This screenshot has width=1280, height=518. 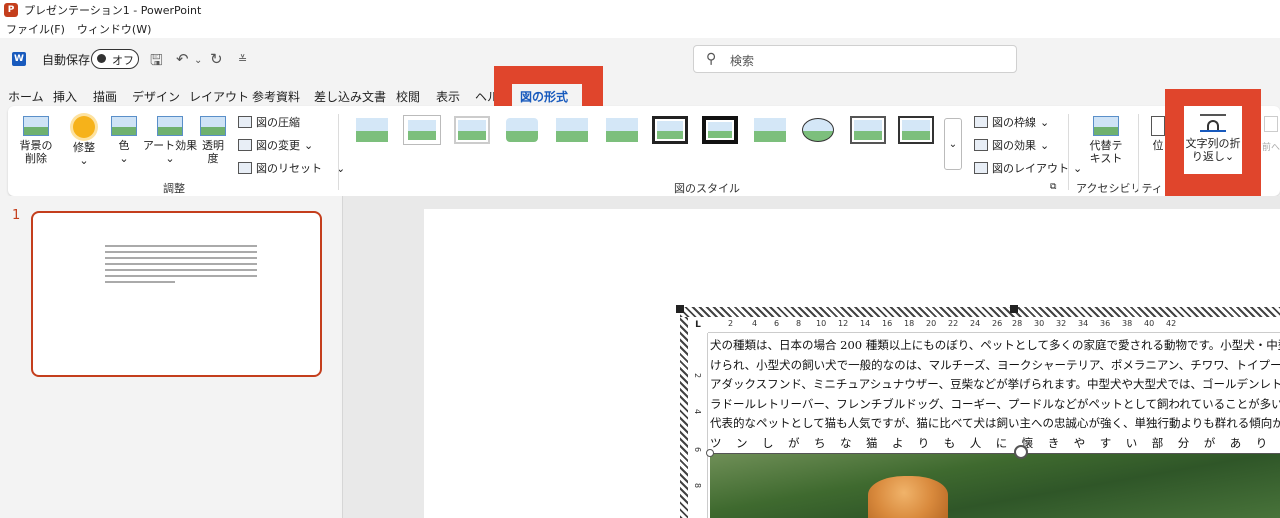 What do you see at coordinates (1028, 168) in the screenshot?
I see `picture-layout-button: 図のレイアウト ⌄` at bounding box center [1028, 168].